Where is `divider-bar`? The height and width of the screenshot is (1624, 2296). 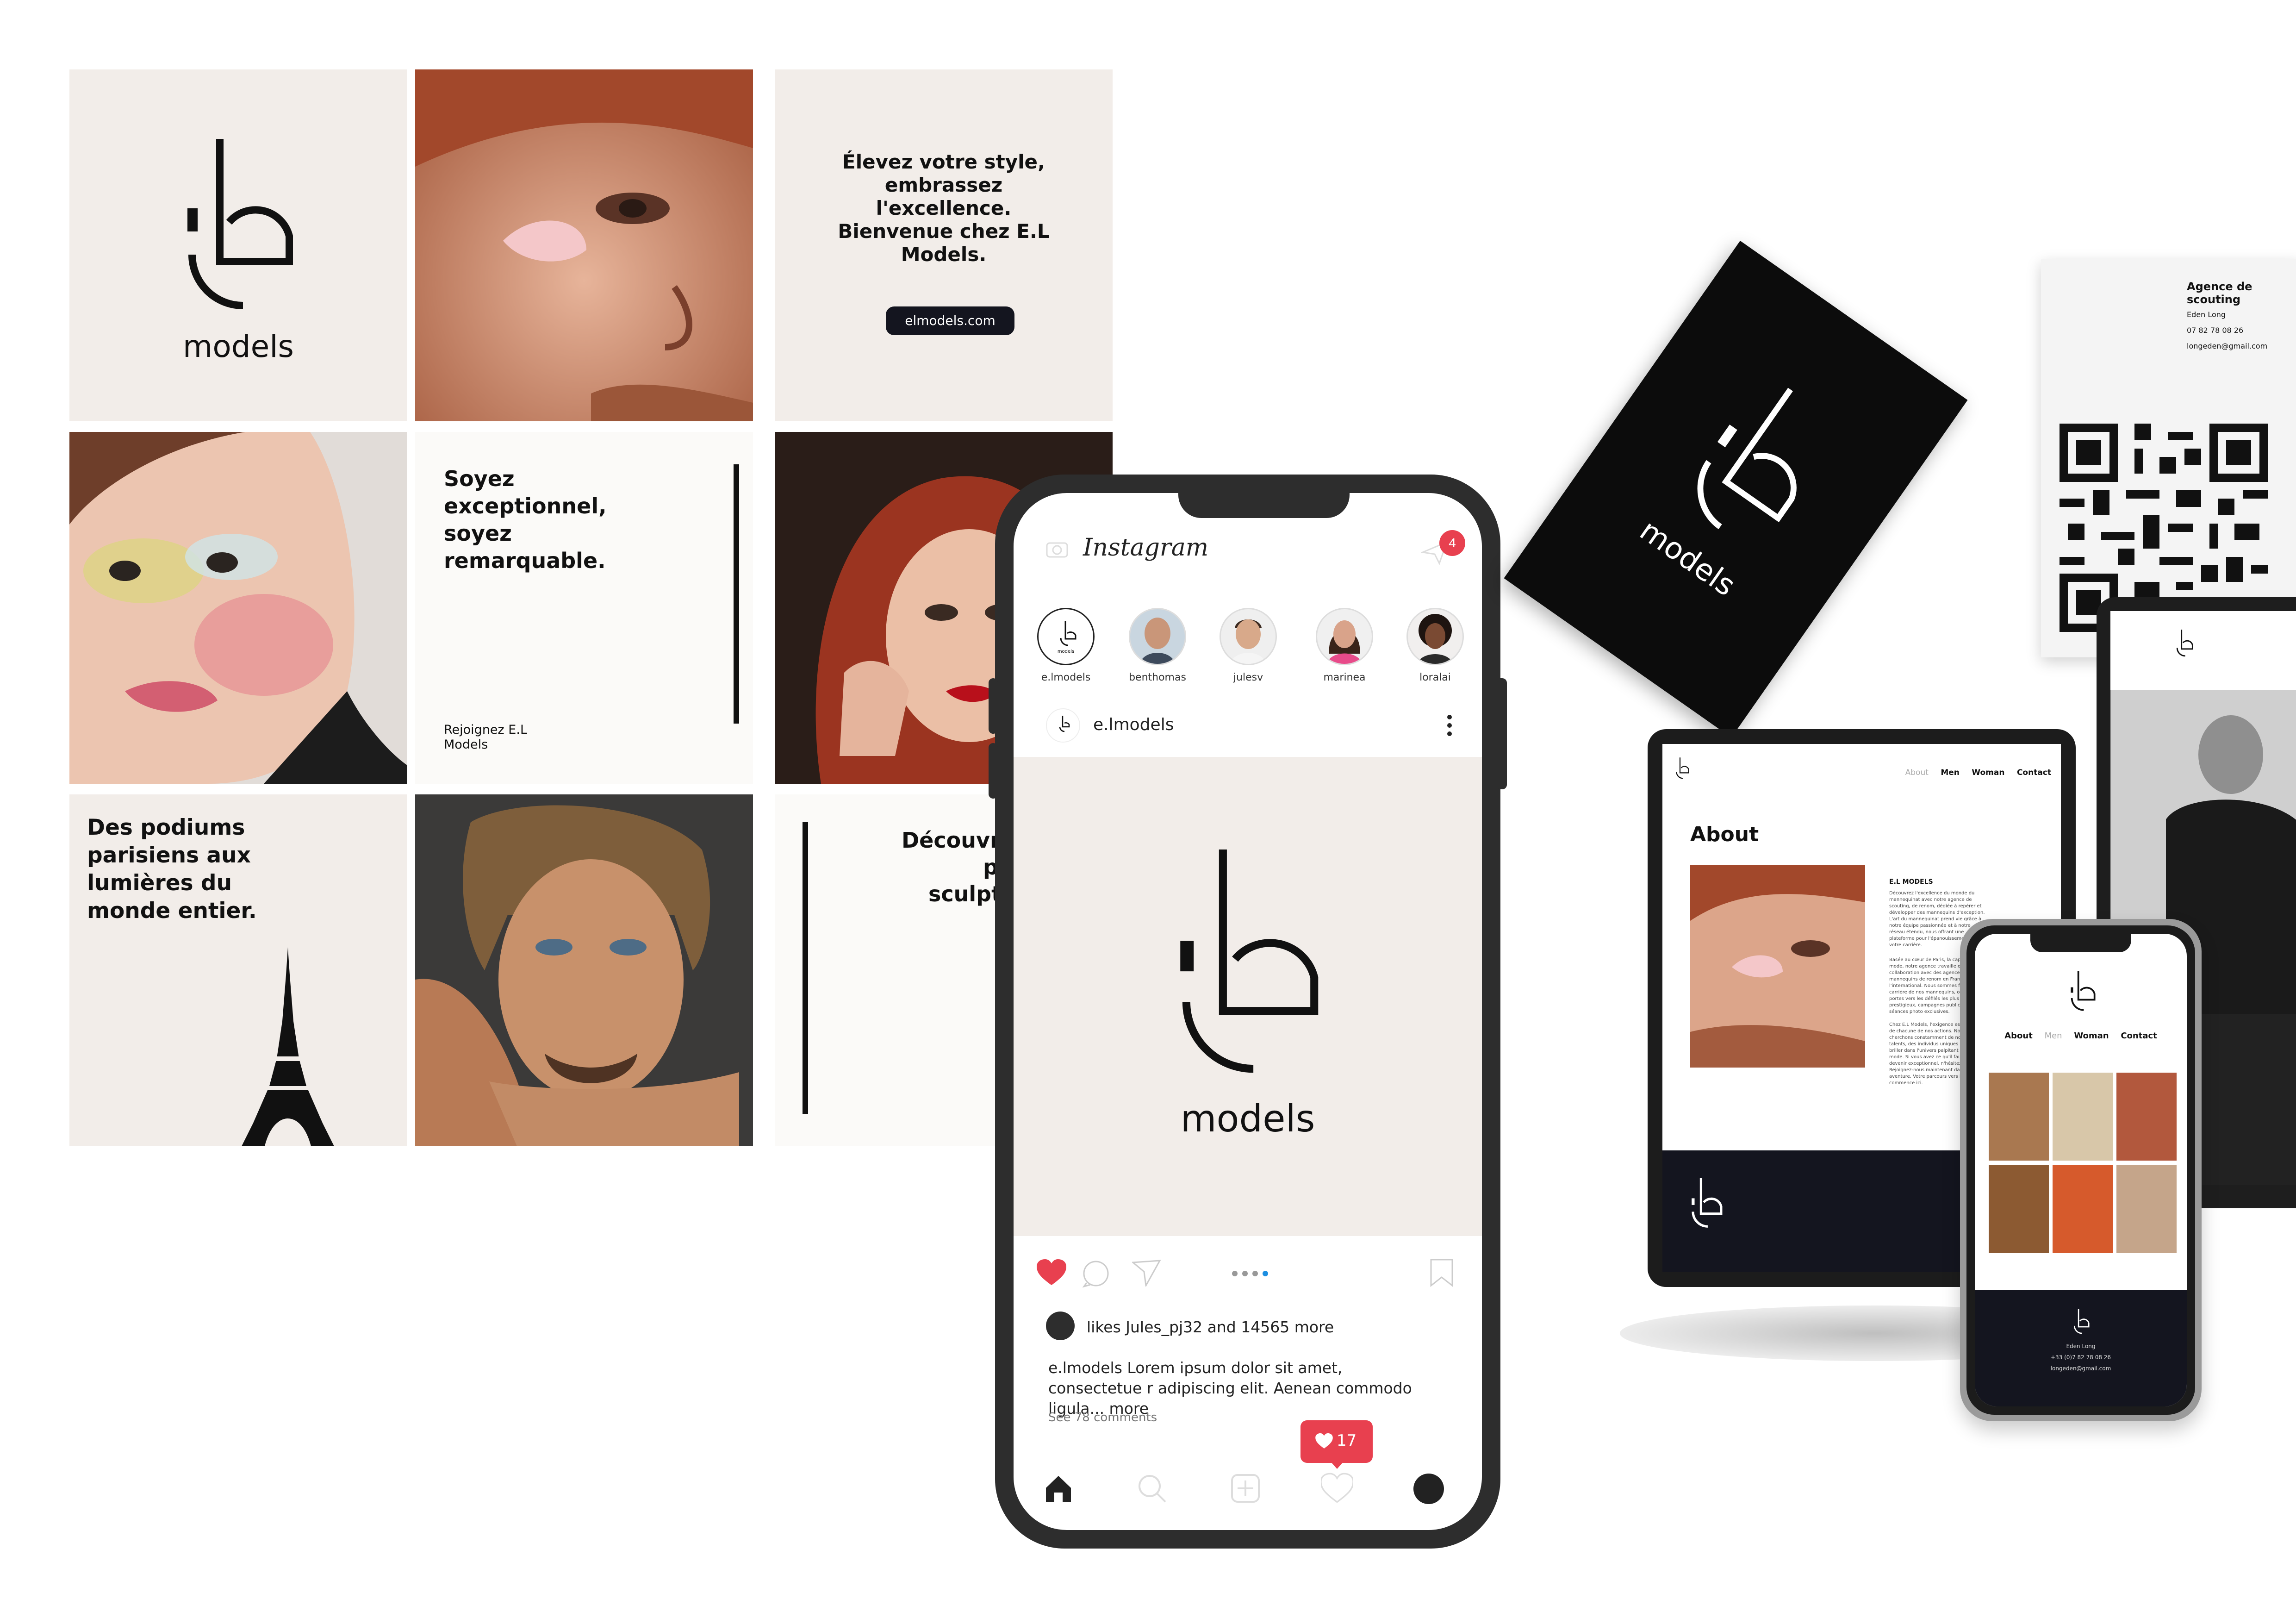
divider-bar is located at coordinates (736, 594).